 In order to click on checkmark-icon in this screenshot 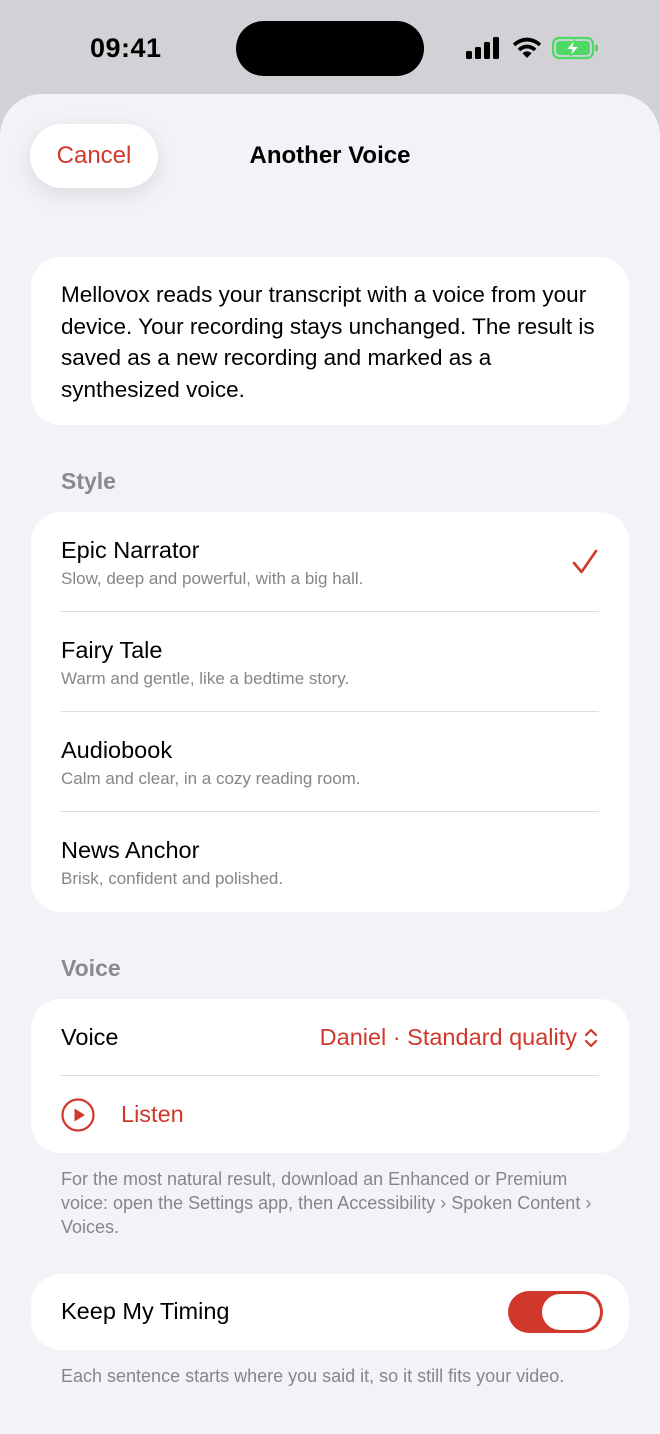, I will do `click(585, 561)`.